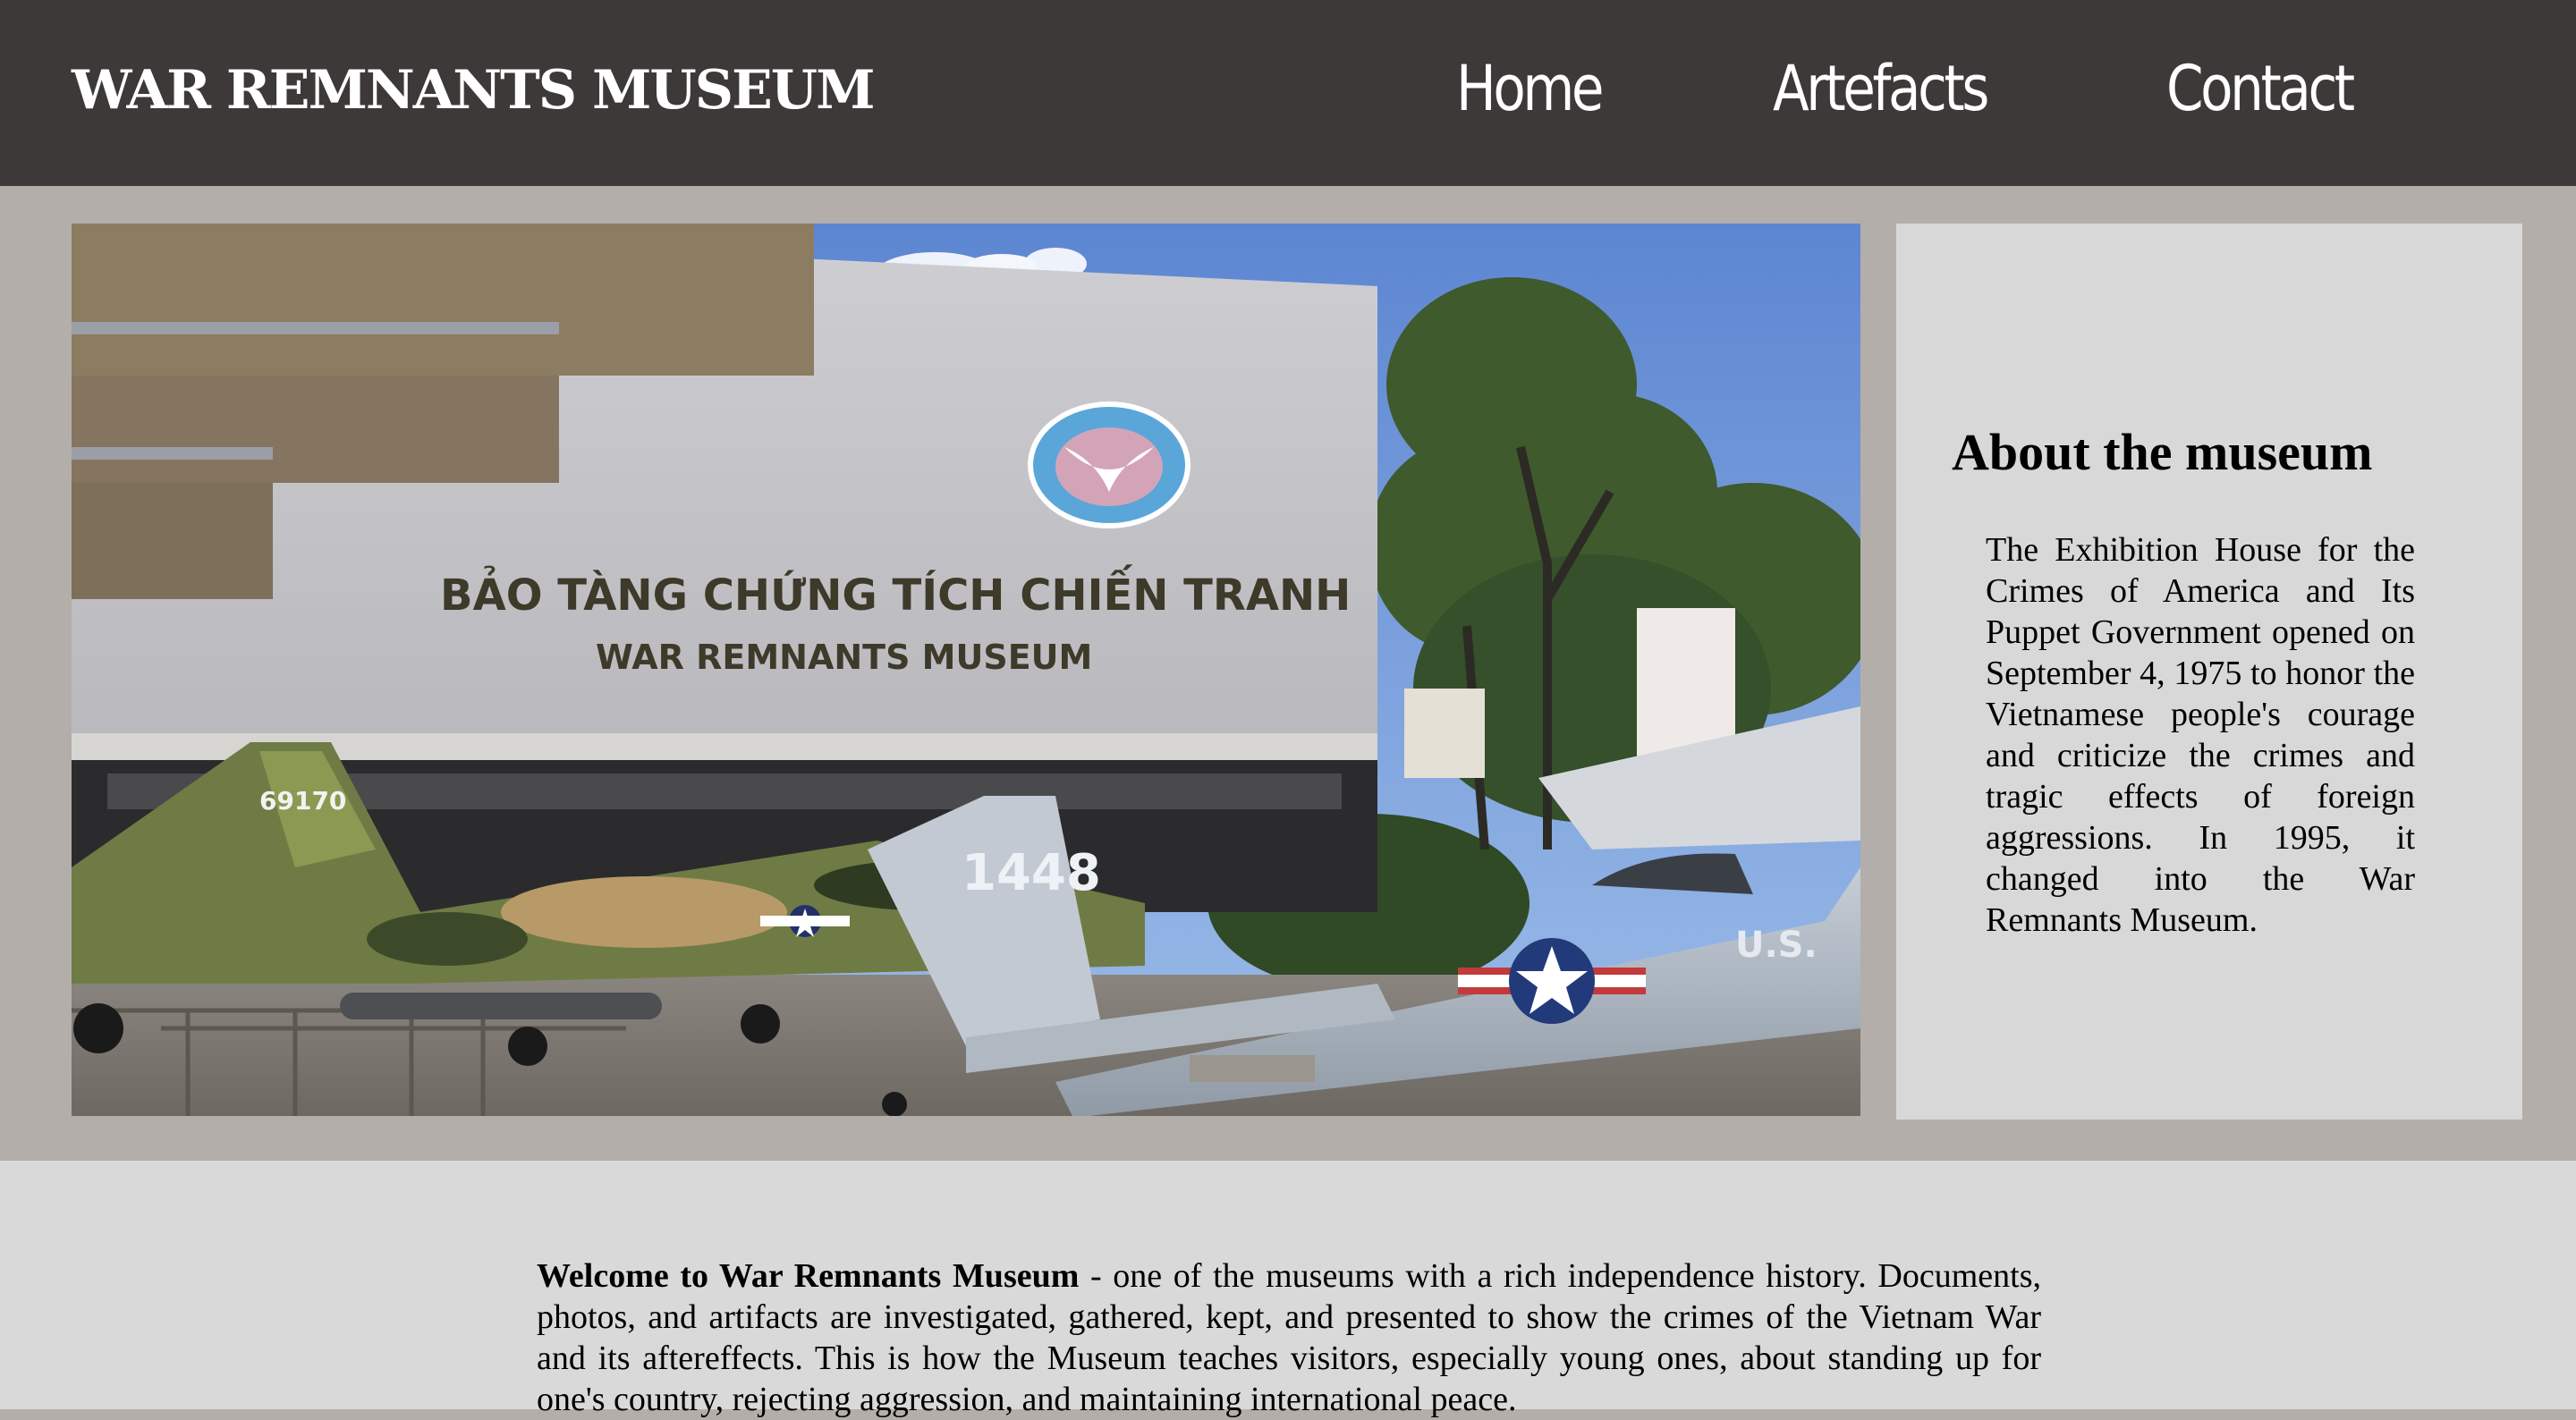 This screenshot has width=2576, height=1420. Describe the element at coordinates (808, 1276) in the screenshot. I see `welcome-lead: Welcome to War Remnants Museum` at that location.